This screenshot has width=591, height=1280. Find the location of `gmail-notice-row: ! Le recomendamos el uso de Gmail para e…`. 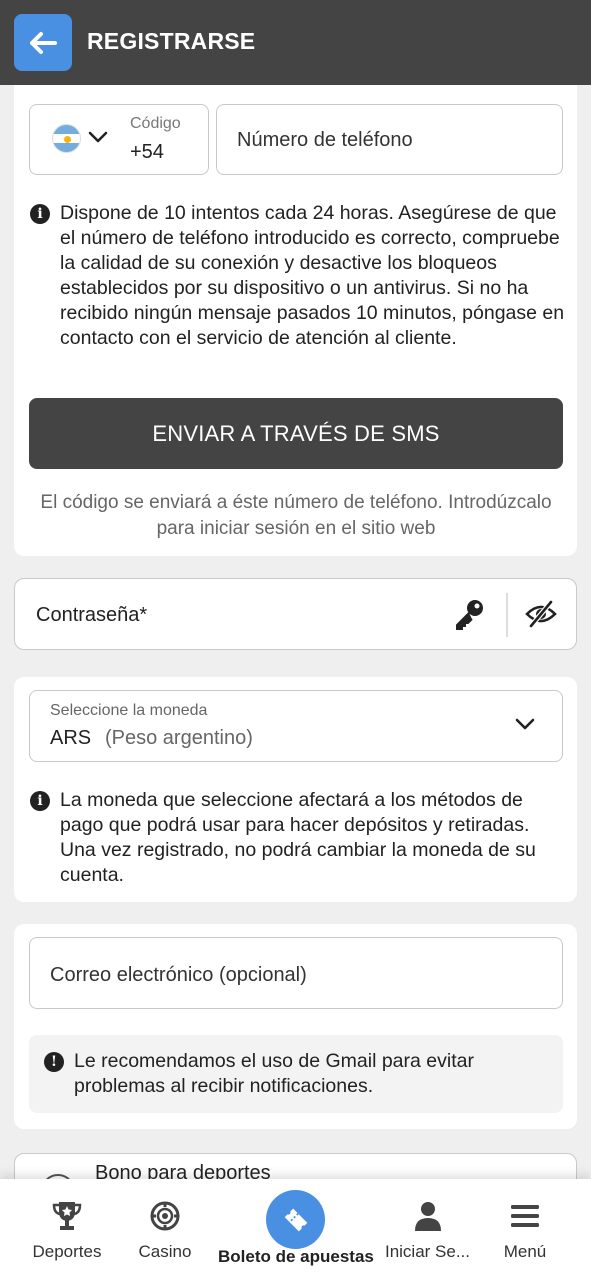

gmail-notice-row: ! Le recomendamos el uso de Gmail para e… is located at coordinates (299, 1074).